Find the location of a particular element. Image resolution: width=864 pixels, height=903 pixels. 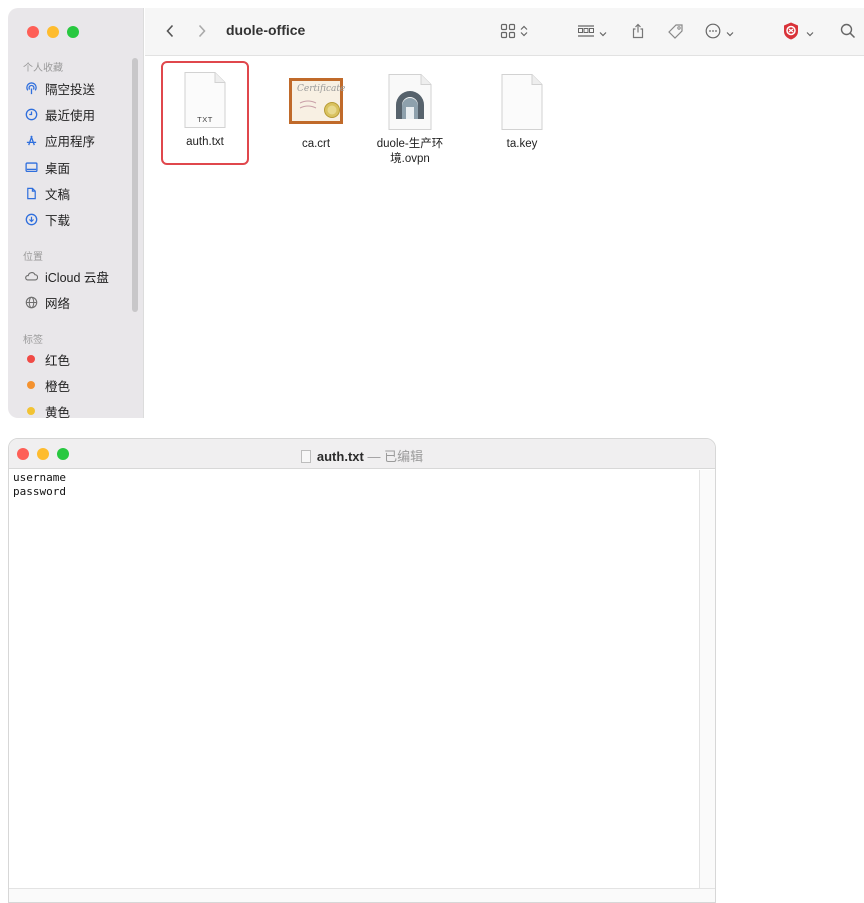

finder-toolbar: duole-office is located at coordinates (504, 32).